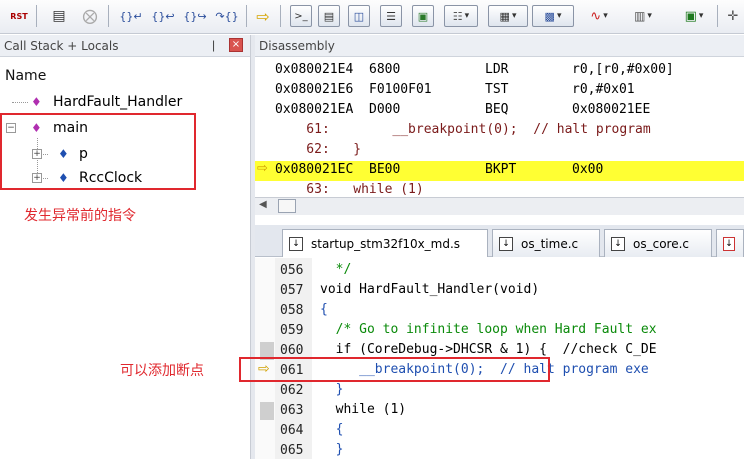  I want to click on tab-label: startup_stm32f10x_md.s, so click(386, 243).